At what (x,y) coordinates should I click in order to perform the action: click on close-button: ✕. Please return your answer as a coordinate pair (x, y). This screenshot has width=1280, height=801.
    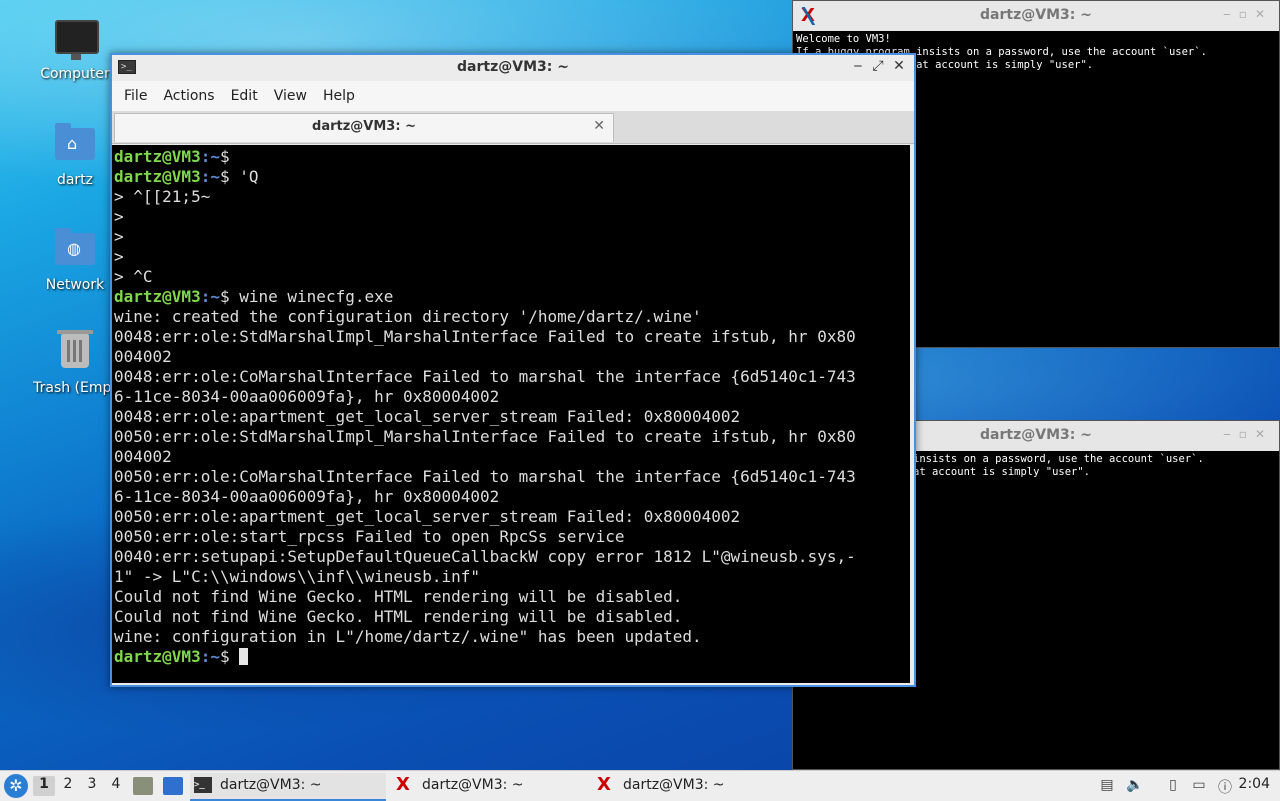
    Looking at the image, I should click on (899, 66).